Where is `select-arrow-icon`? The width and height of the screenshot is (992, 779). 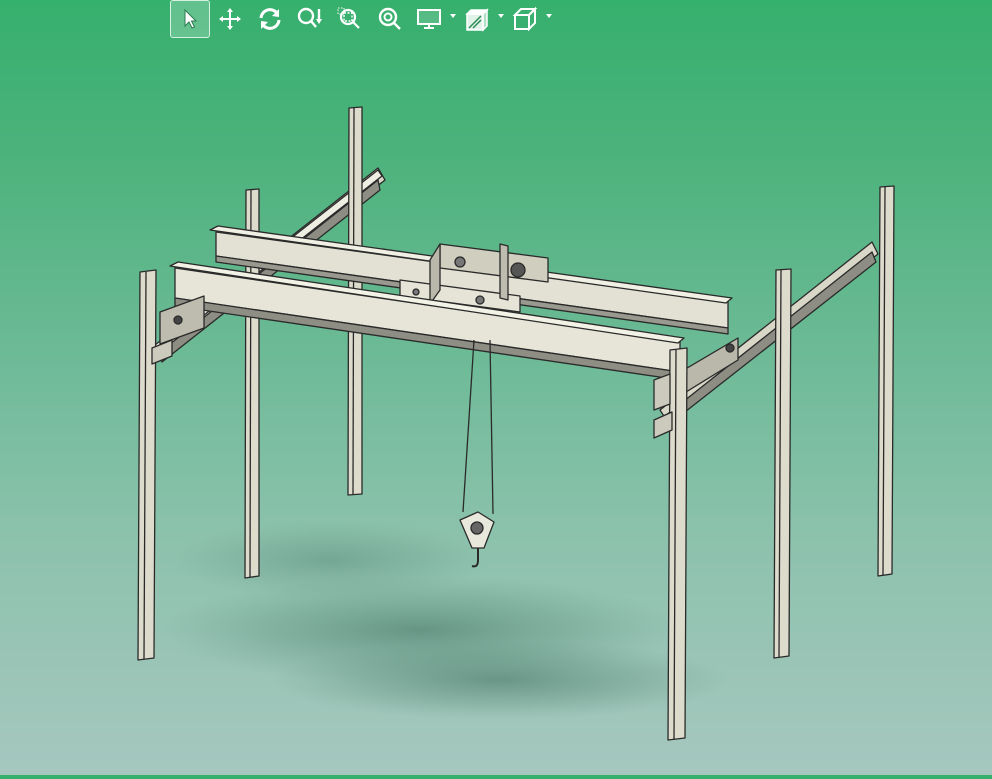
select-arrow-icon is located at coordinates (190, 19).